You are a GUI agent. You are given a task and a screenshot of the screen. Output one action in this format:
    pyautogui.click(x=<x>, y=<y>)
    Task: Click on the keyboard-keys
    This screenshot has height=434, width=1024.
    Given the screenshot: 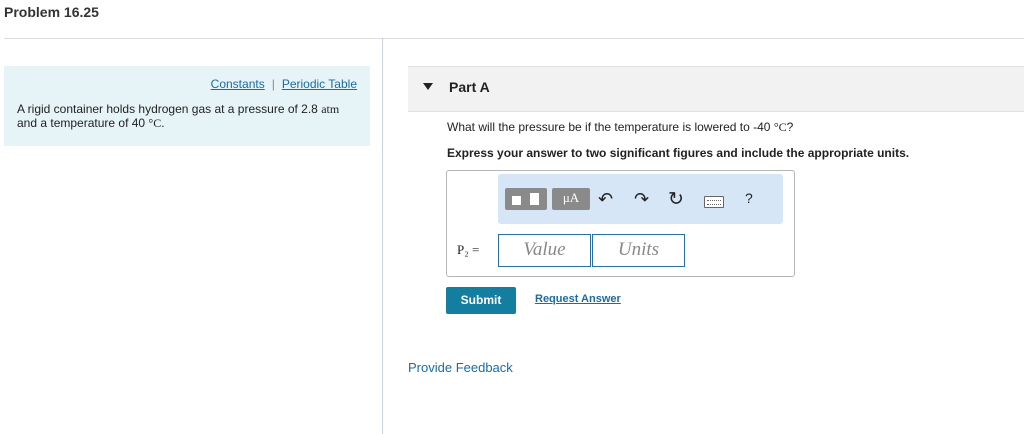 What is the action you would take?
    pyautogui.click(x=714, y=202)
    